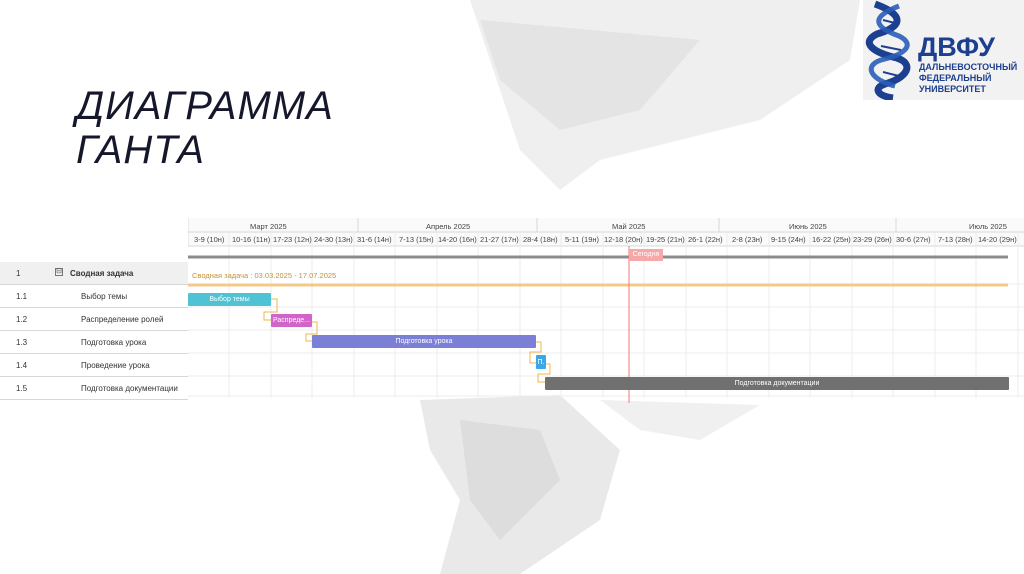 The image size is (1024, 574). What do you see at coordinates (205, 106) in the screenshot?
I see `slide-title-line1: ДИАГРАММА` at bounding box center [205, 106].